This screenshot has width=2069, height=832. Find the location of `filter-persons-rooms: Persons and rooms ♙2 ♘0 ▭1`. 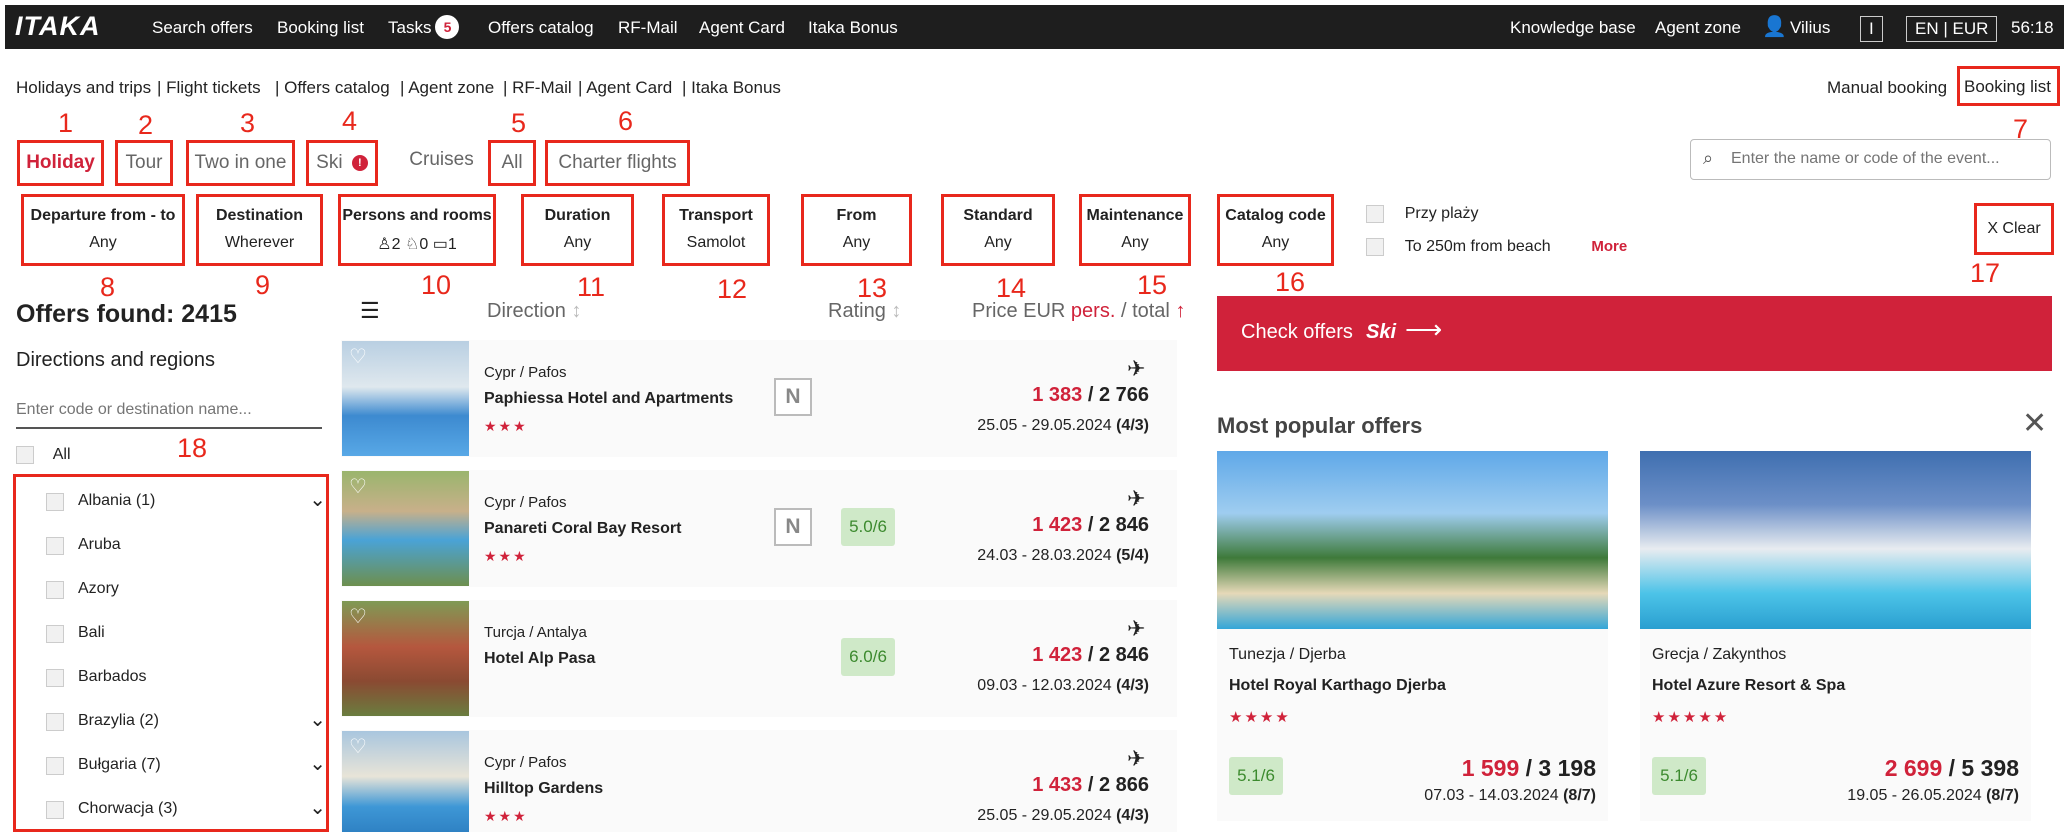

filter-persons-rooms: Persons and rooms ♙2 ♘0 ▭1 is located at coordinates (417, 230).